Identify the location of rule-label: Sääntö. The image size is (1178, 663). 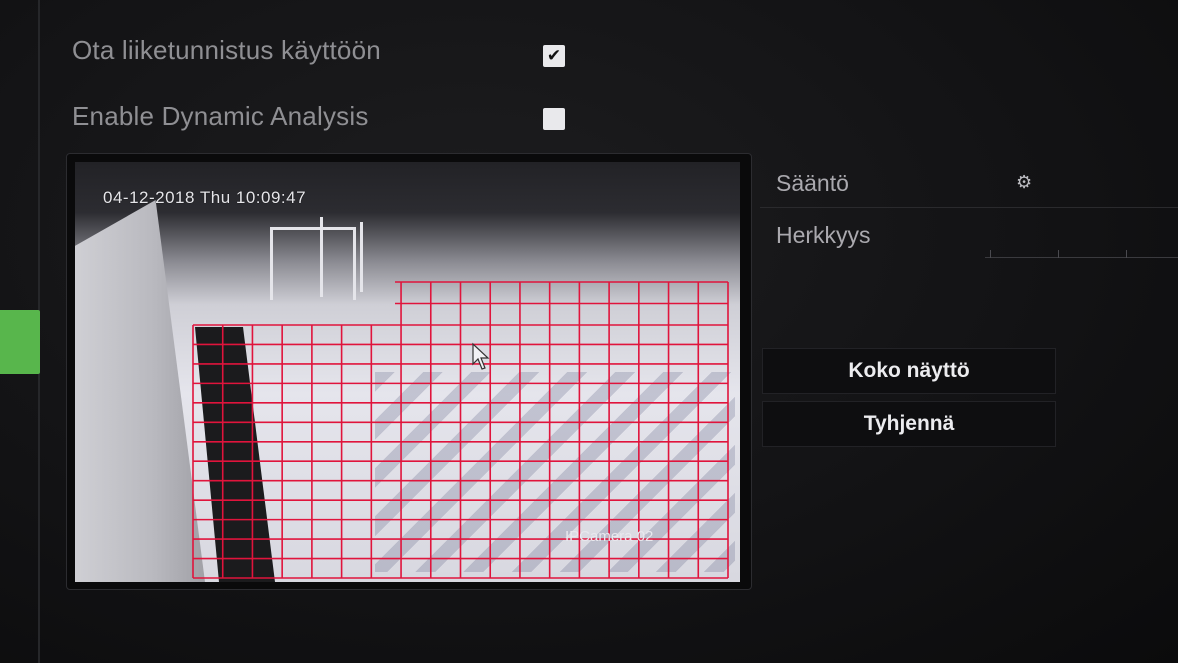
(812, 183).